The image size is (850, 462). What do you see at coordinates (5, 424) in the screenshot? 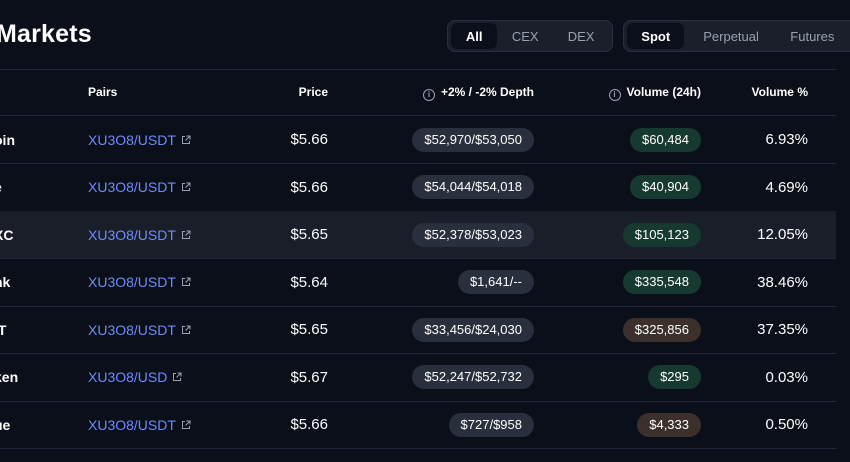
I see `exchange-name: ue` at bounding box center [5, 424].